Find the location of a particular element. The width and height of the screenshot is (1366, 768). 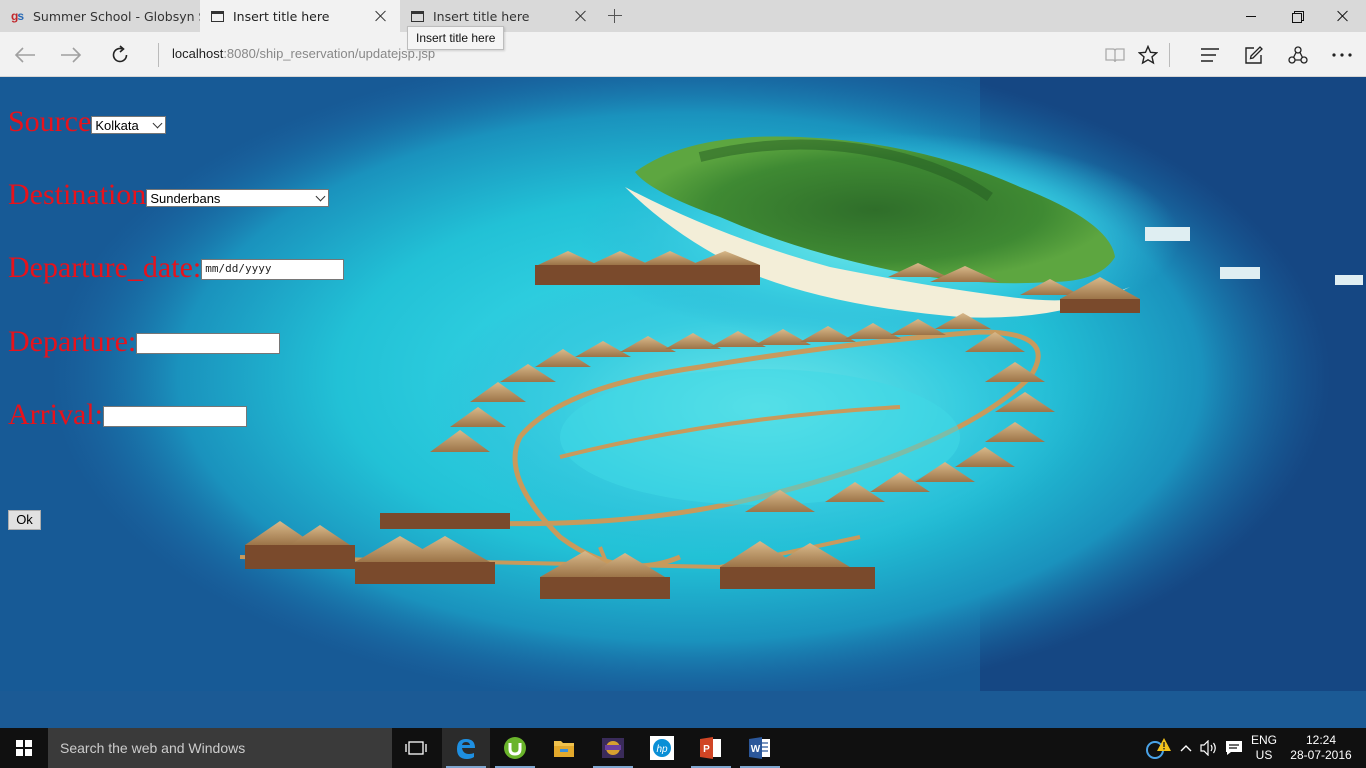

back-button is located at coordinates (25, 54).